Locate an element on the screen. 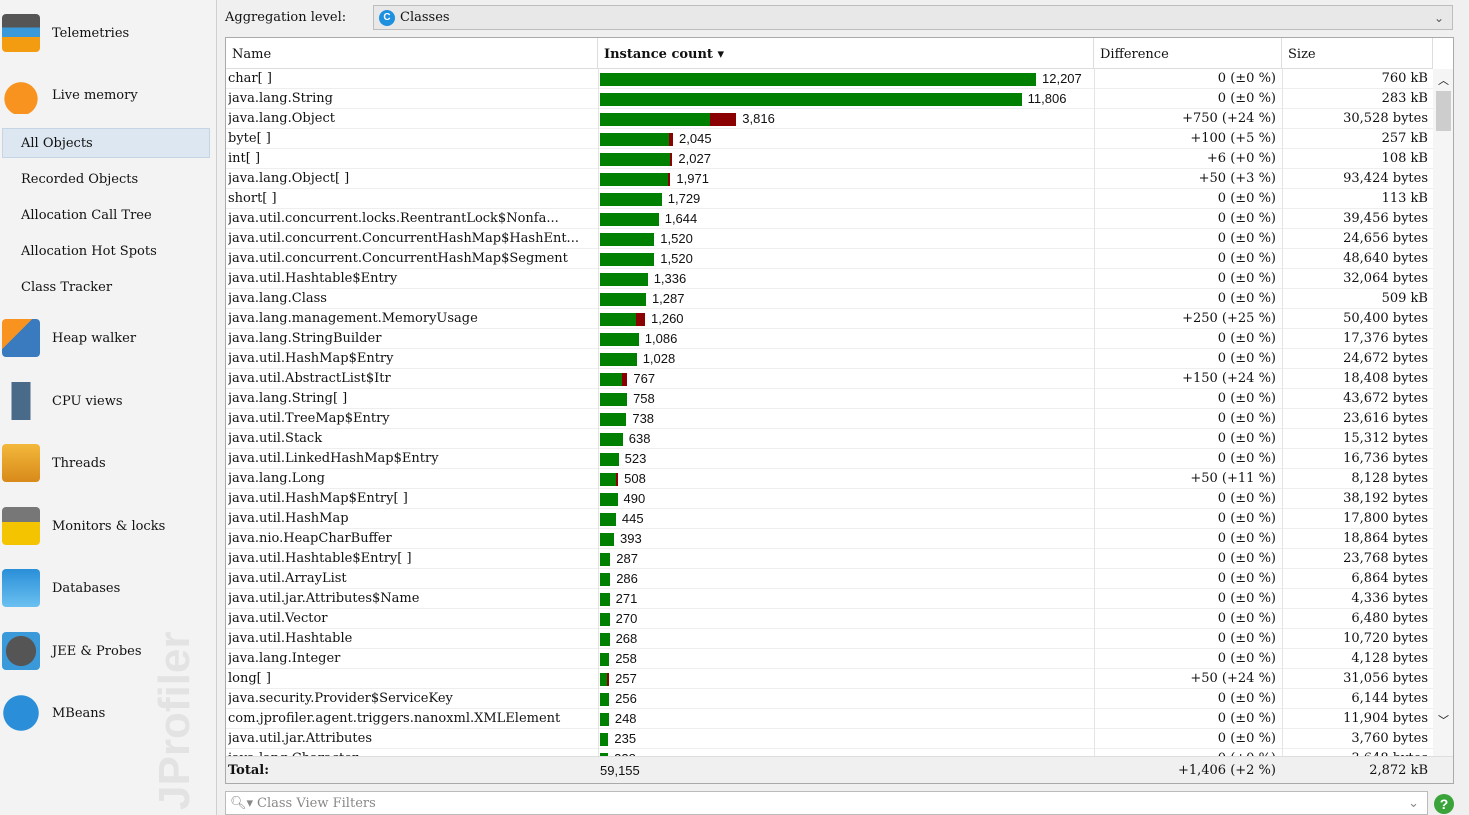 Image resolution: width=1469 pixels, height=815 pixels. size-cell: 8,128 bytes is located at coordinates (1389, 478).